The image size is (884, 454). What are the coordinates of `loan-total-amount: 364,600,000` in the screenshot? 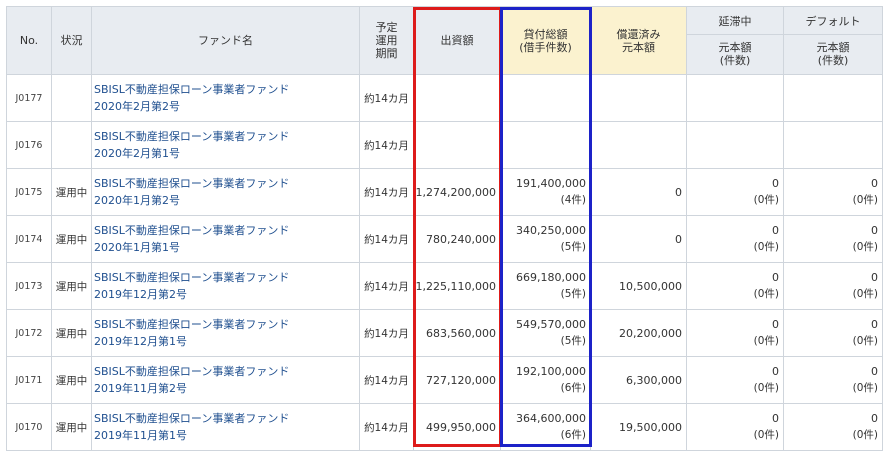 It's located at (551, 418).